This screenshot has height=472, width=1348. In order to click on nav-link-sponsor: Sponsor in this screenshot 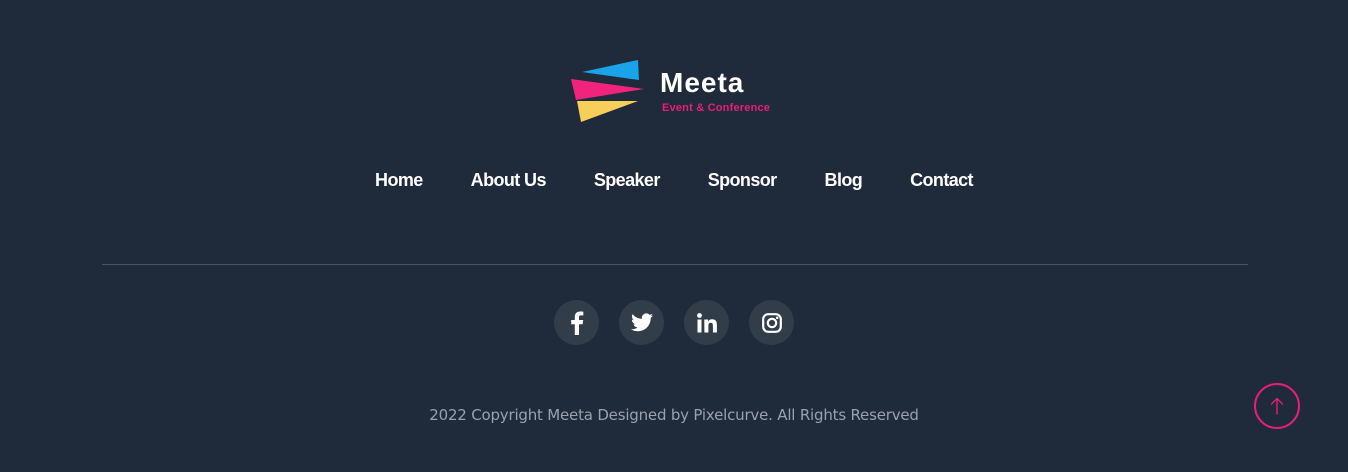, I will do `click(742, 180)`.